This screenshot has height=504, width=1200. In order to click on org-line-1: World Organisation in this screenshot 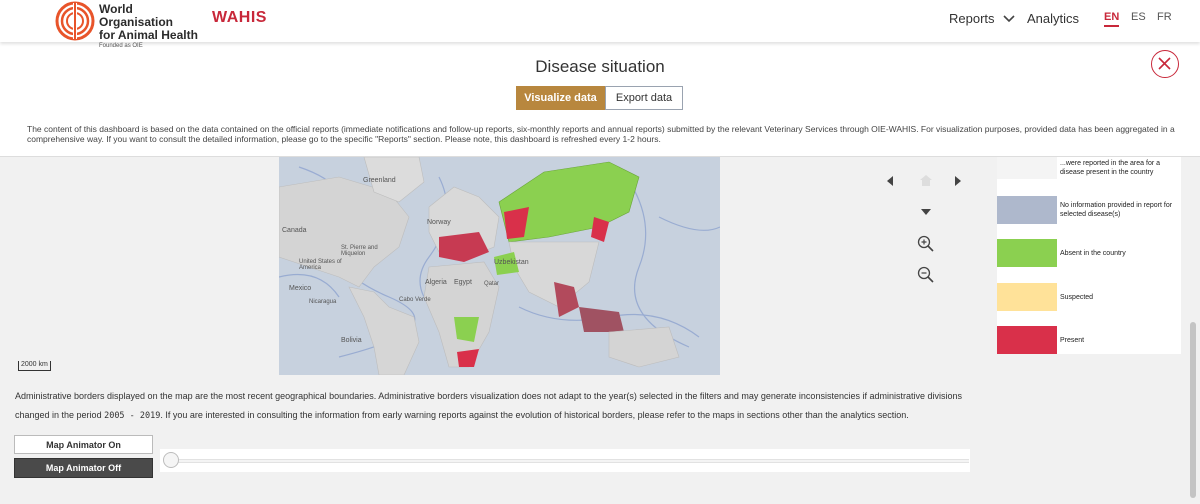, I will do `click(136, 15)`.